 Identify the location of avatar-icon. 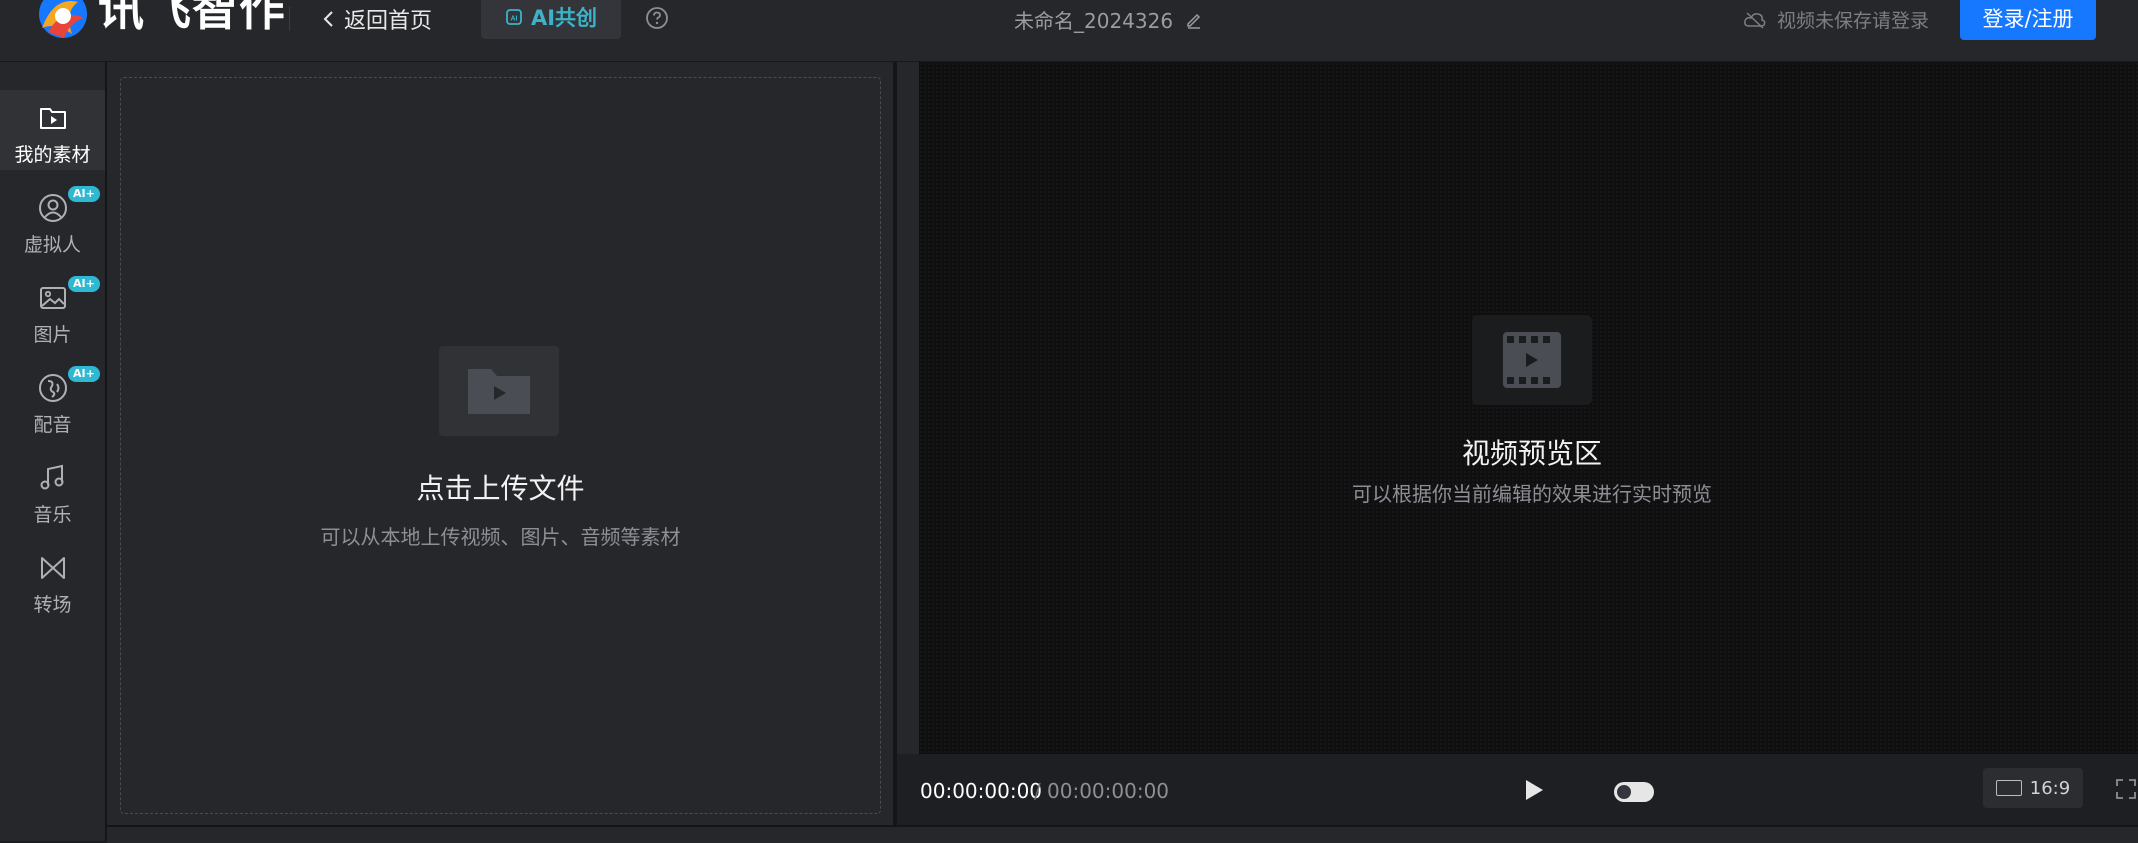
(52, 208).